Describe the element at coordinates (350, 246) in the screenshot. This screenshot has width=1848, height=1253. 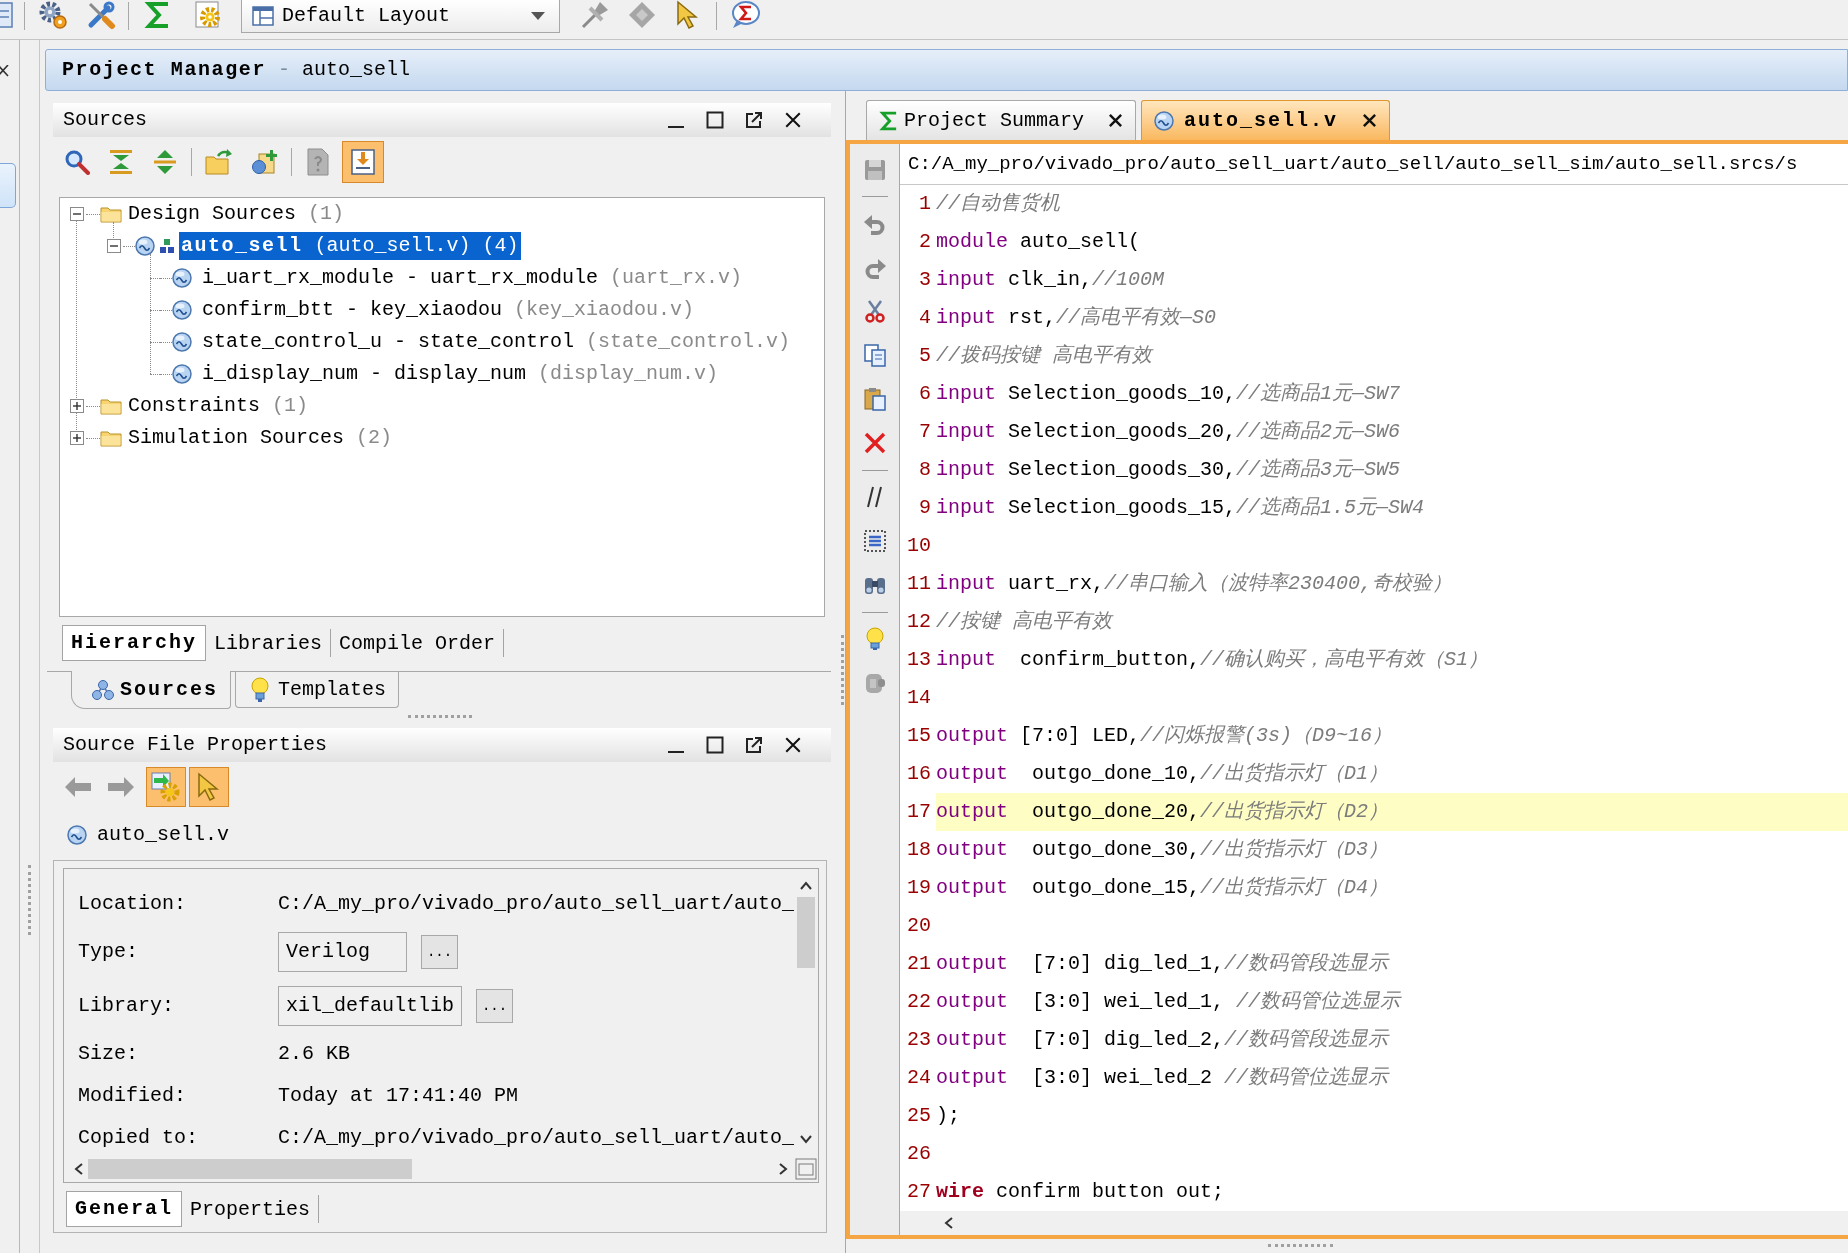
I see `tree-item: auto_sell (auto_sell.v) (4)` at that location.